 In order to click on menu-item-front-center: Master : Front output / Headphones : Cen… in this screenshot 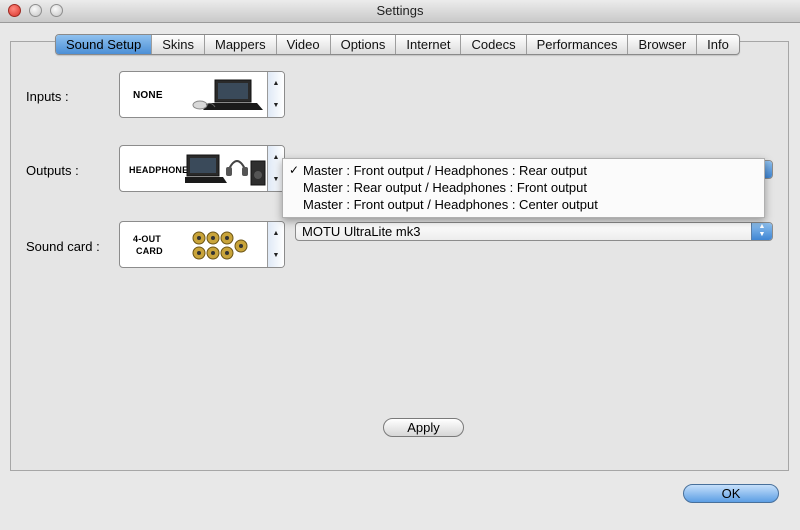, I will do `click(450, 204)`.